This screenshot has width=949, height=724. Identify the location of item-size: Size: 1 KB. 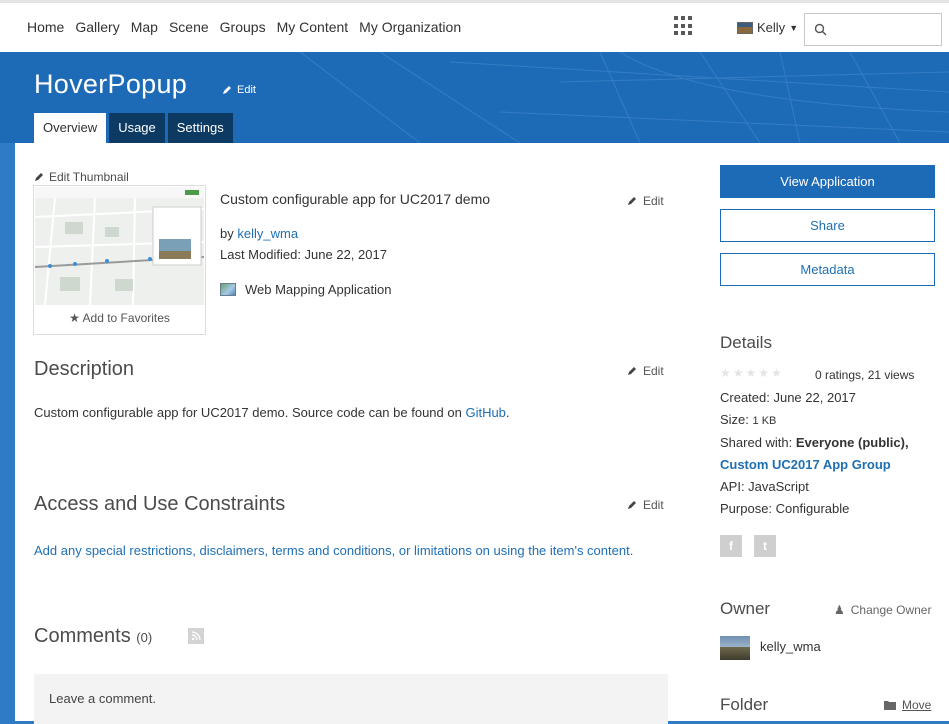
(748, 419).